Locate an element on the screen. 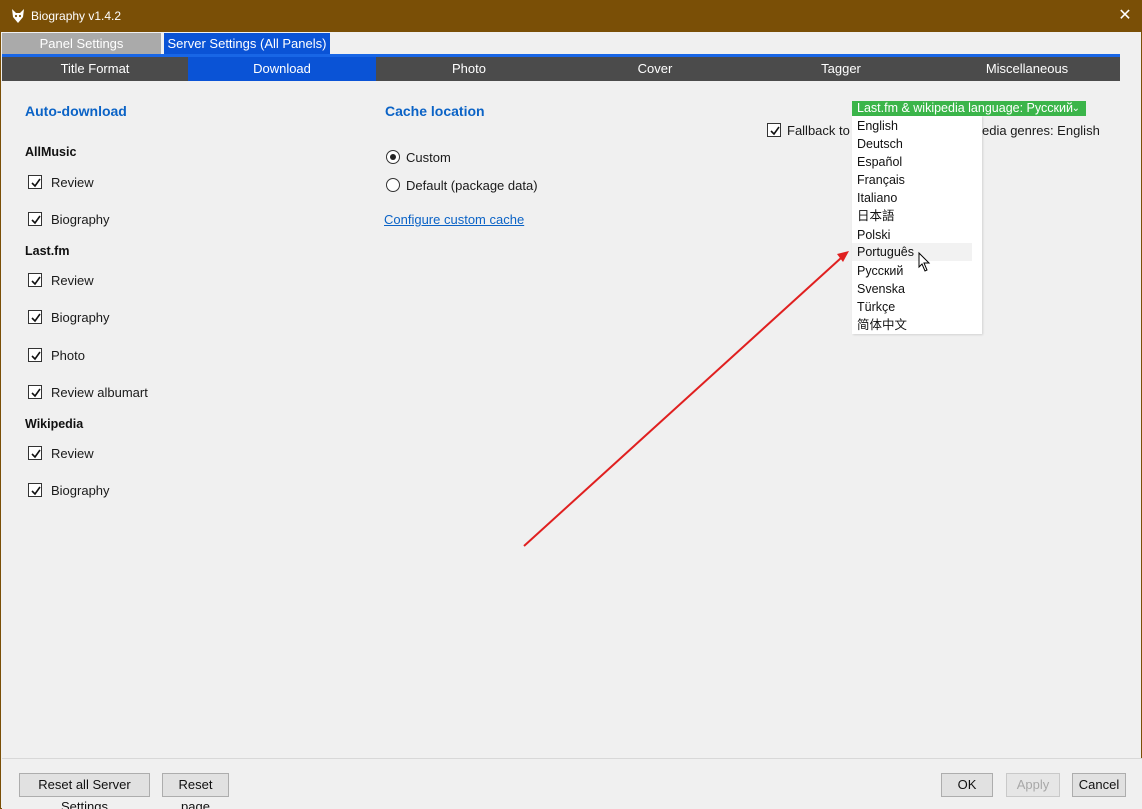 This screenshot has height=809, width=1142. mouse-cursor-icon is located at coordinates (924, 261).